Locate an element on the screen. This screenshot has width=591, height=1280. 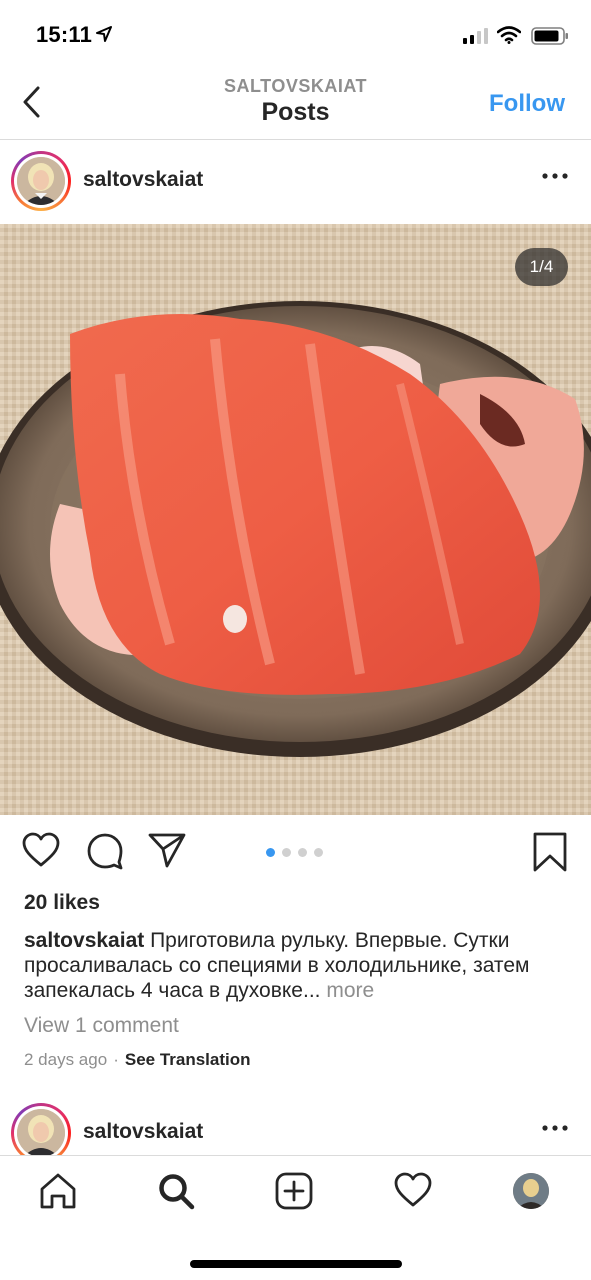
add-icon is located at coordinates (294, 1191).